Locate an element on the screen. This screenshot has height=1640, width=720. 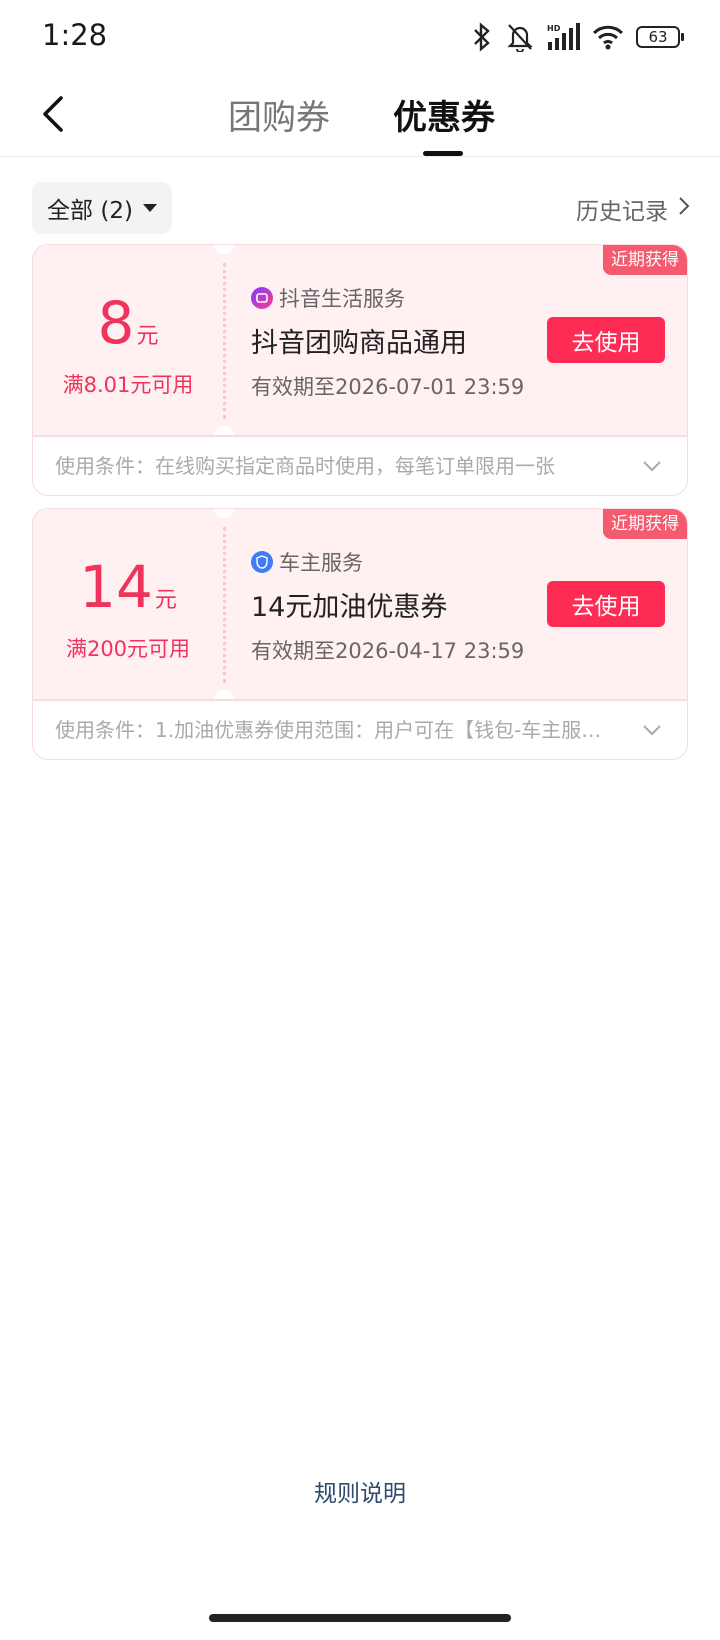
back-arrow-icon is located at coordinates (54, 116).